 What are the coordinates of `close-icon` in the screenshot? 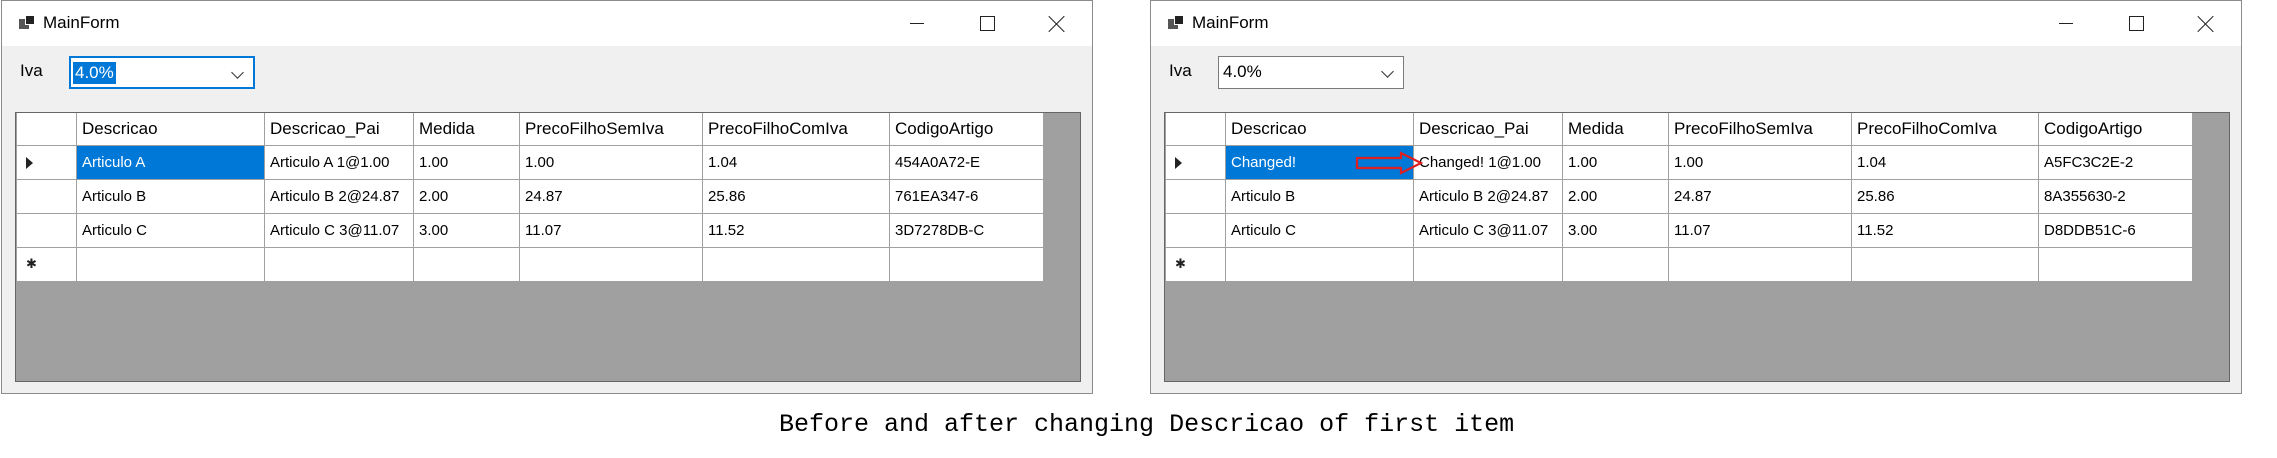 It's located at (1057, 24).